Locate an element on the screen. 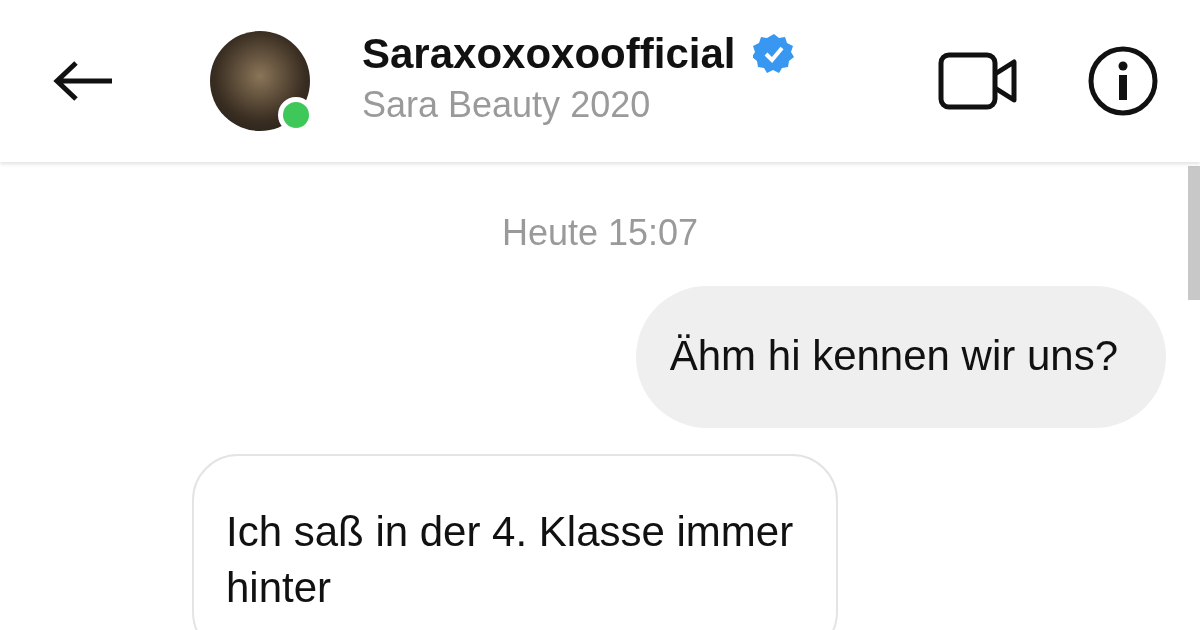  back-arrow-icon is located at coordinates (83, 81).